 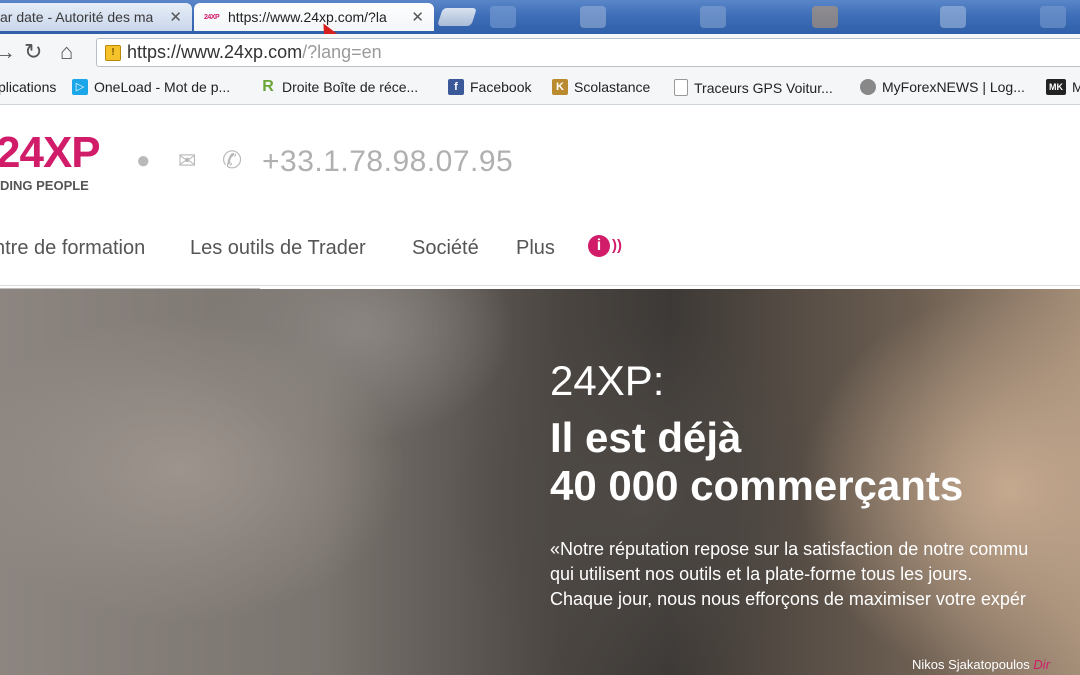 What do you see at coordinates (445, 248) in the screenshot?
I see `nav-item-societe: Société` at bounding box center [445, 248].